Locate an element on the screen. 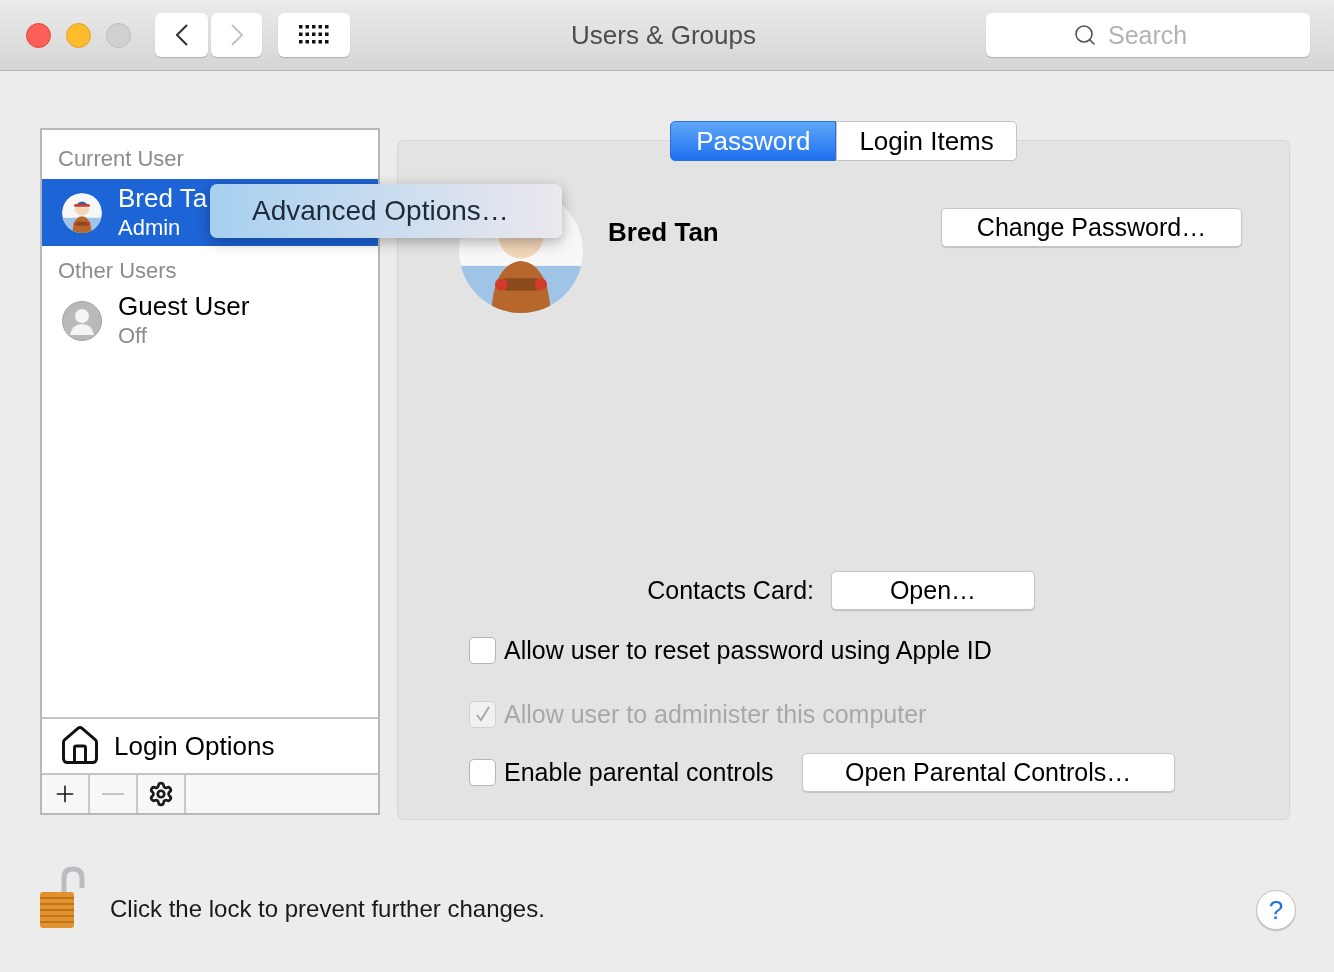  section-header: Other Users is located at coordinates (117, 271).